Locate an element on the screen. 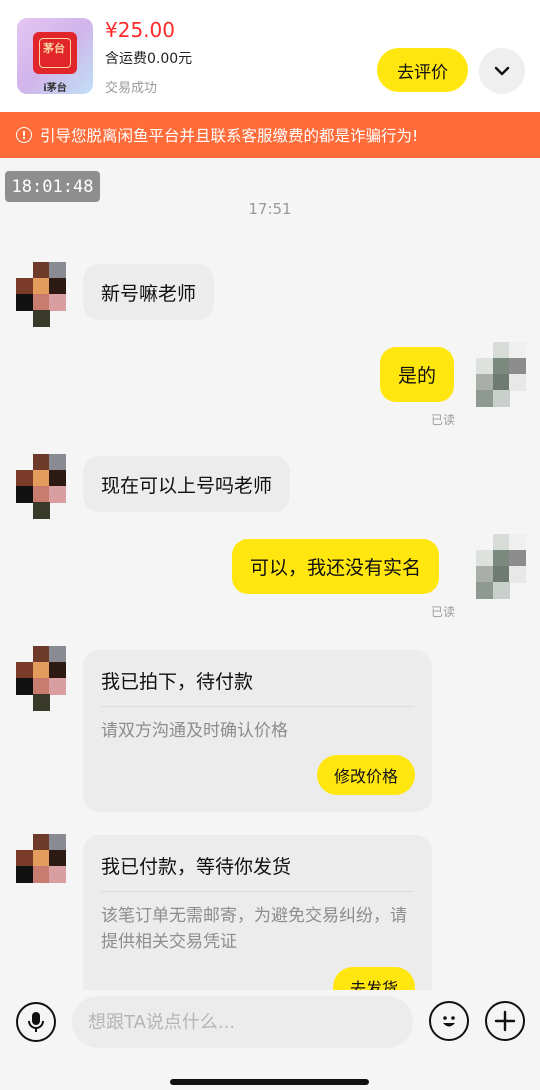  order-card-unpaid: 我已拍下，待付款 请双方沟通及时确认价格 修改价格 is located at coordinates (257, 731).